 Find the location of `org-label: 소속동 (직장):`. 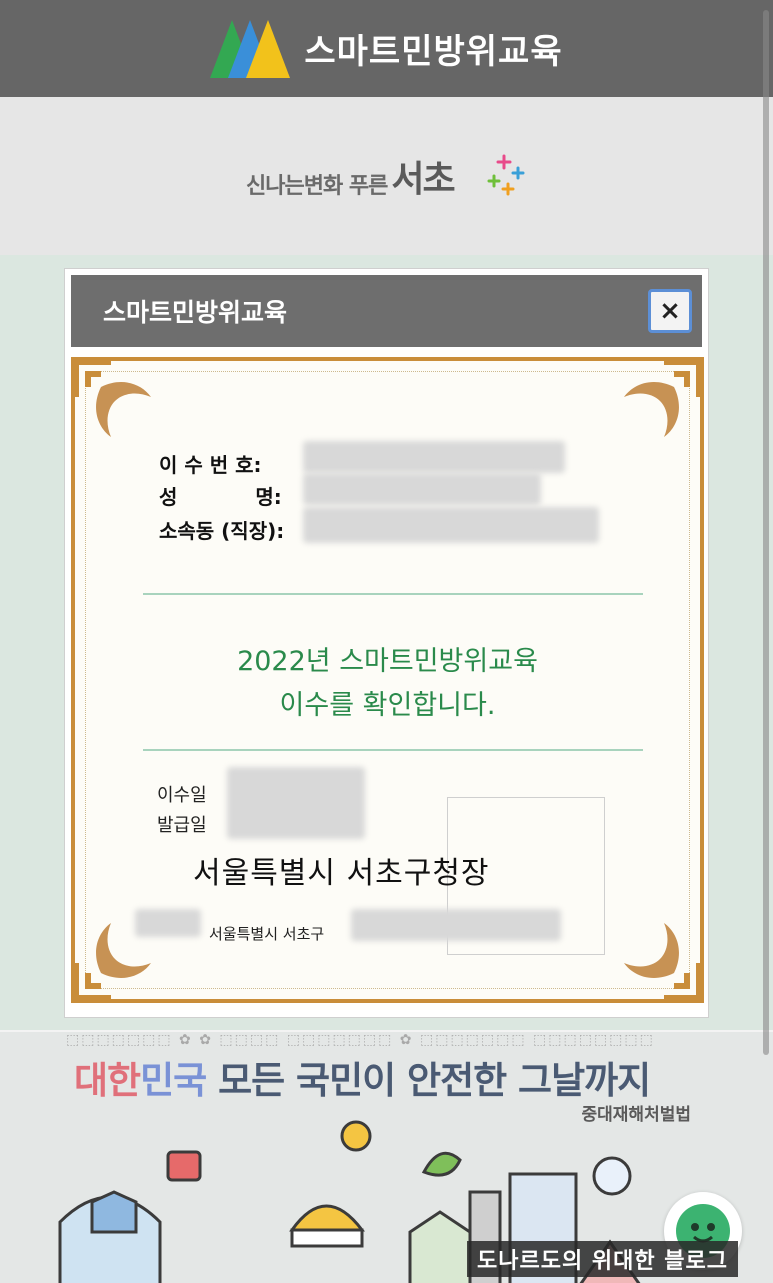

org-label: 소속동 (직장): is located at coordinates (222, 531).